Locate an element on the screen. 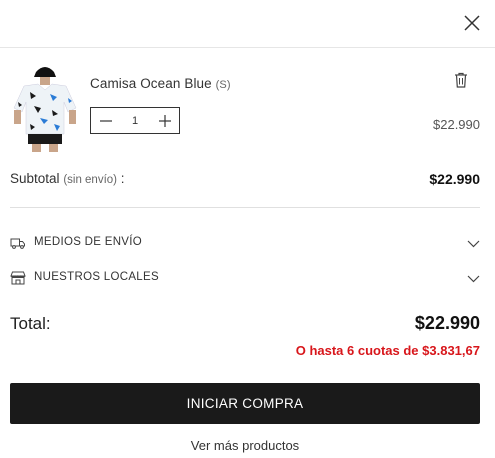 The width and height of the screenshot is (495, 458). decrease-quantity-button is located at coordinates (105, 120).